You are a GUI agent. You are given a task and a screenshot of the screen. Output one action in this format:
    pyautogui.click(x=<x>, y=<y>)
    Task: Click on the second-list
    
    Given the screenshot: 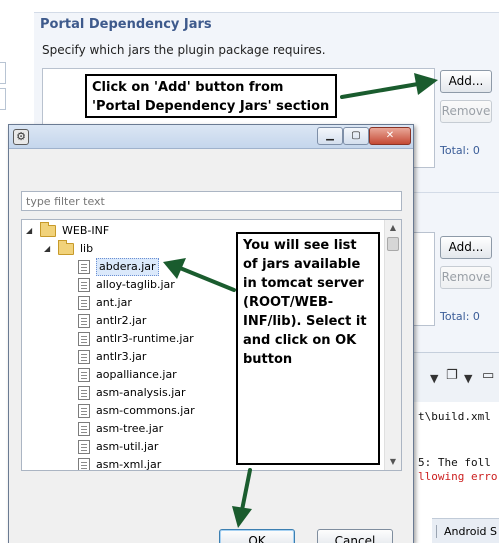 What is the action you would take?
    pyautogui.click(x=424, y=279)
    